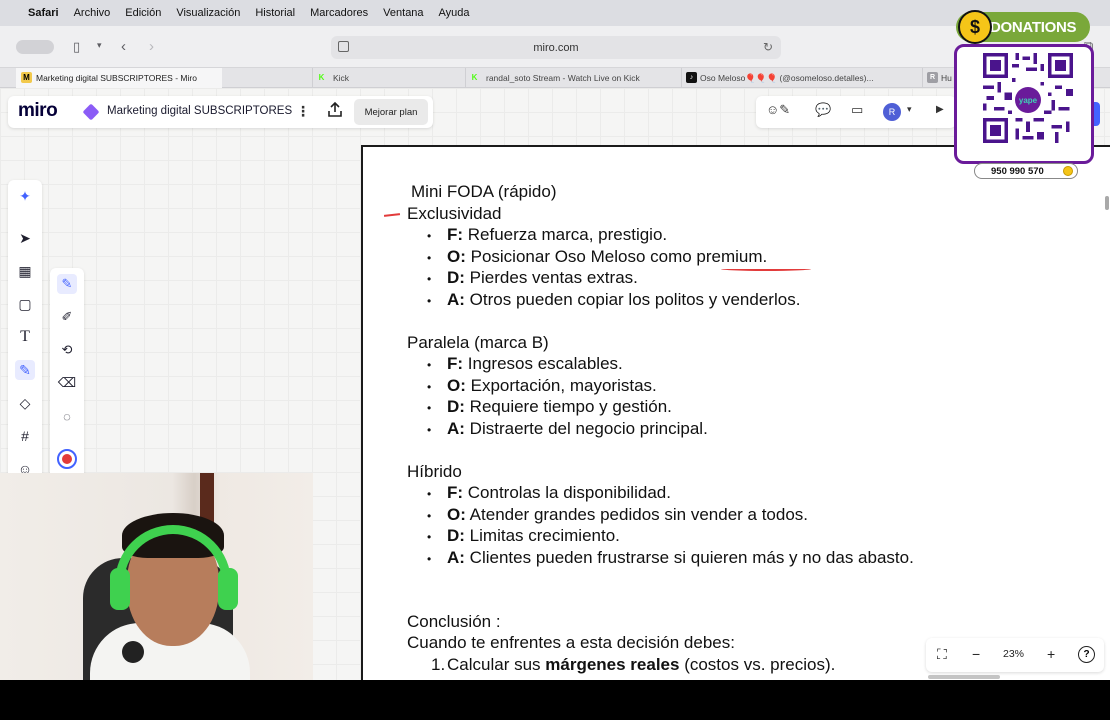 This screenshot has height=720, width=1110. I want to click on tab-miro: M Marketing digital SUBSCRIPTORES - Miro, so click(119, 78).